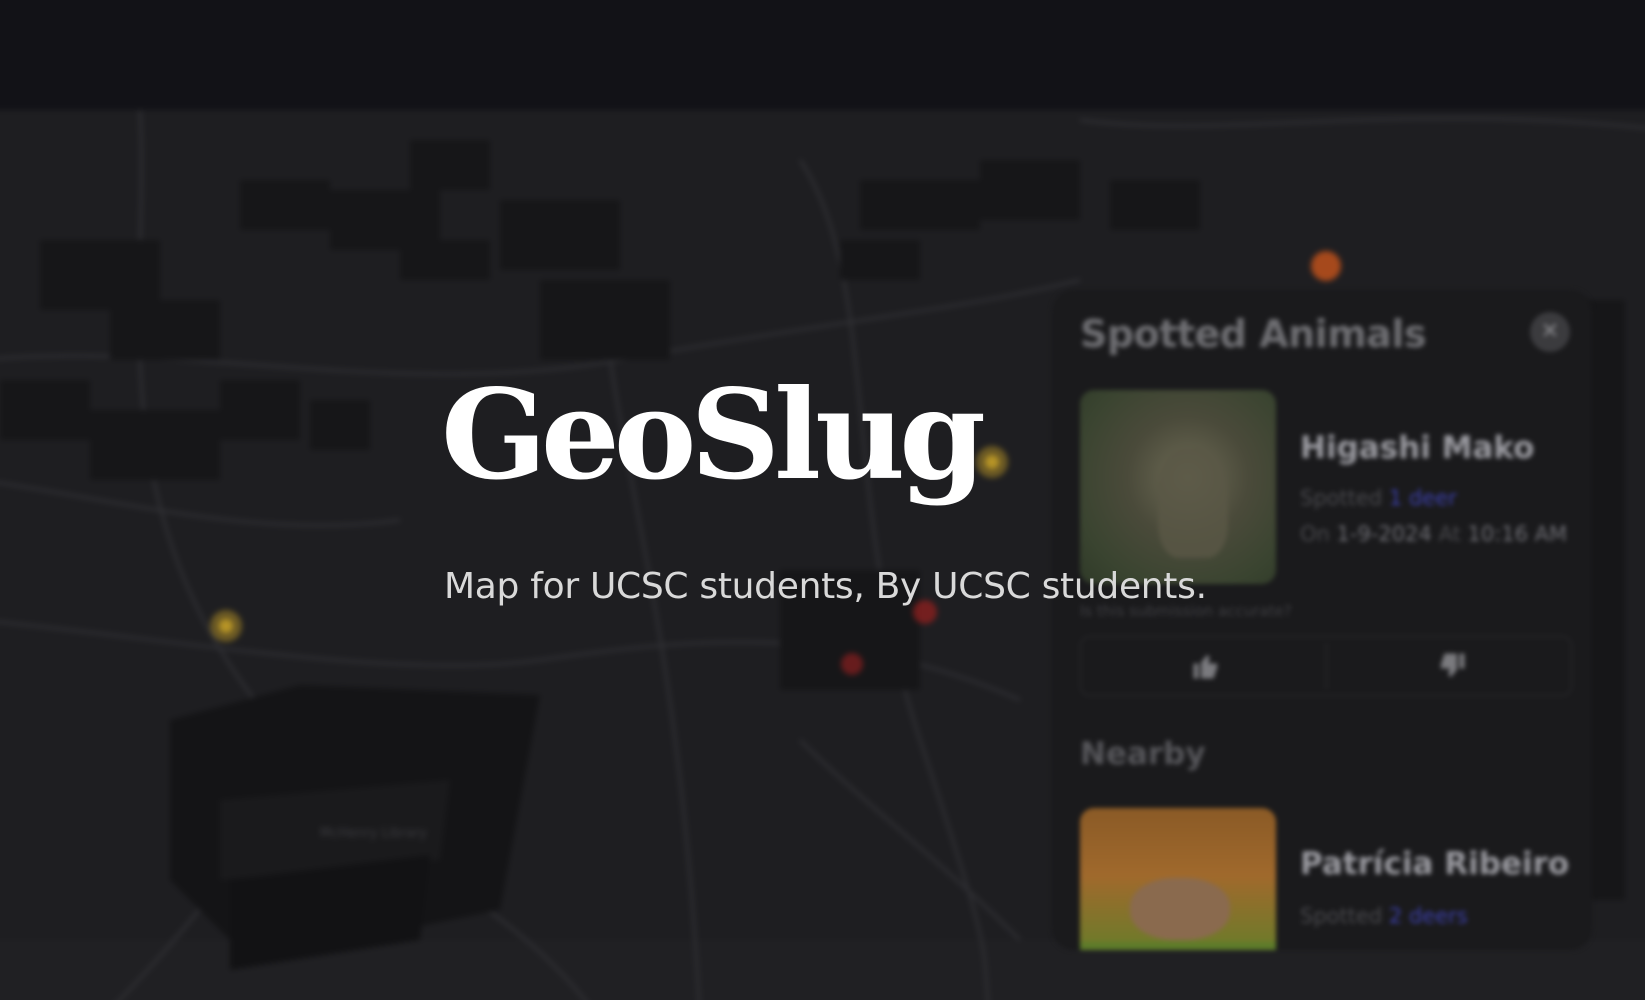  I want to click on vote-divider, so click(1326, 666).